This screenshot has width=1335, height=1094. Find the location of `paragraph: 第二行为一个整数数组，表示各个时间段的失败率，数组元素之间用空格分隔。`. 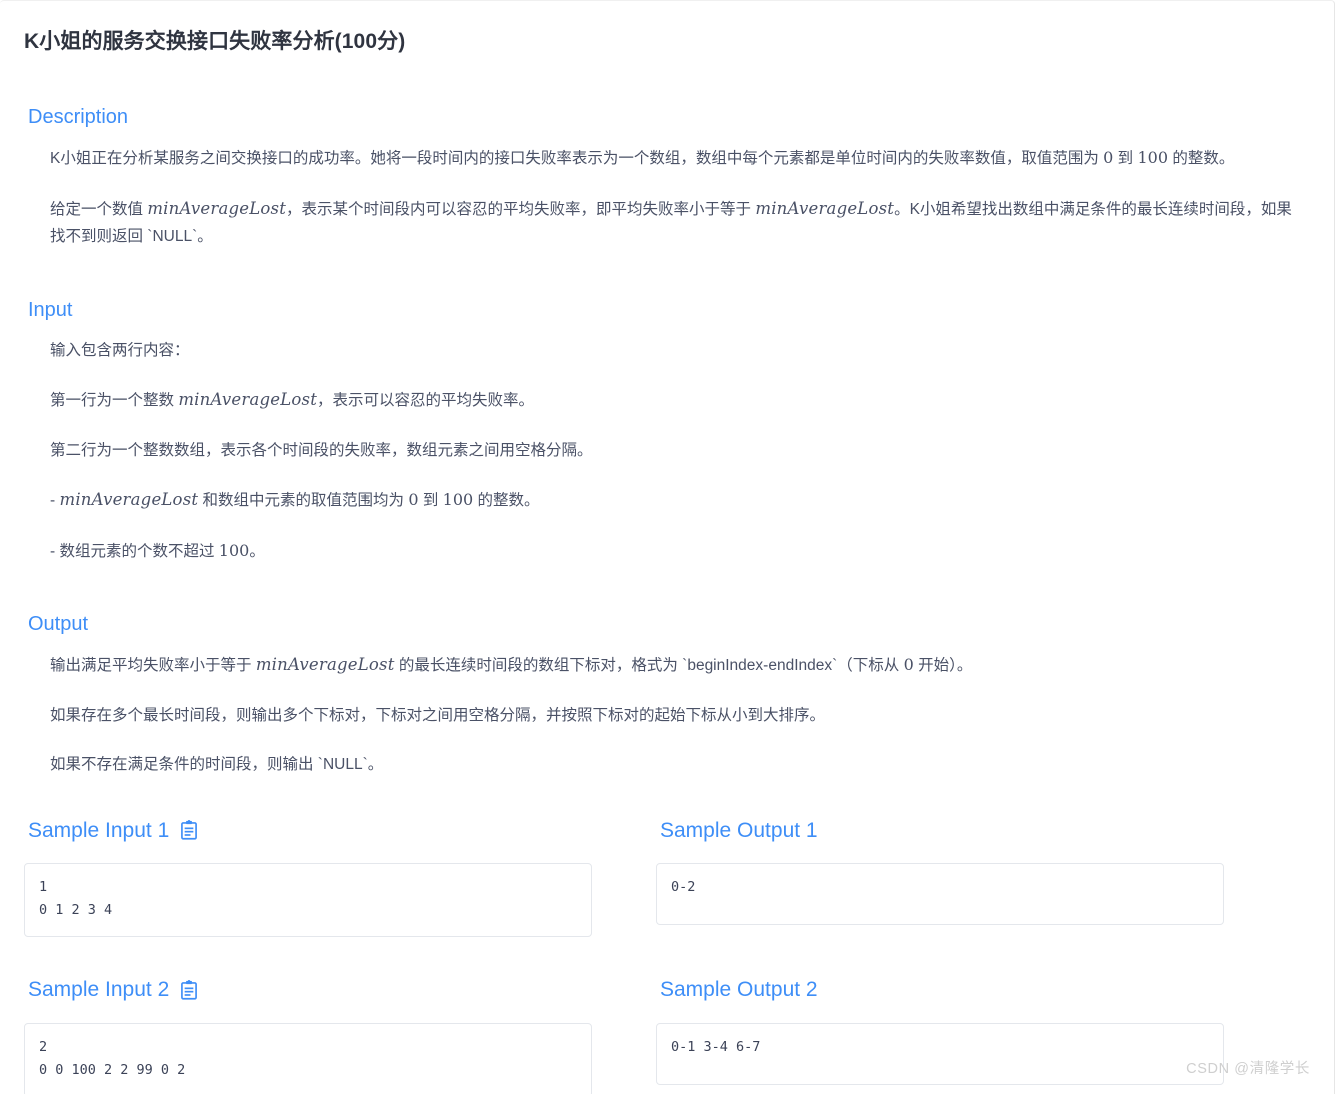

paragraph: 第二行为一个整数数组，表示各个时间段的失败率，数组元素之间用空格分隔。 is located at coordinates (321, 450).